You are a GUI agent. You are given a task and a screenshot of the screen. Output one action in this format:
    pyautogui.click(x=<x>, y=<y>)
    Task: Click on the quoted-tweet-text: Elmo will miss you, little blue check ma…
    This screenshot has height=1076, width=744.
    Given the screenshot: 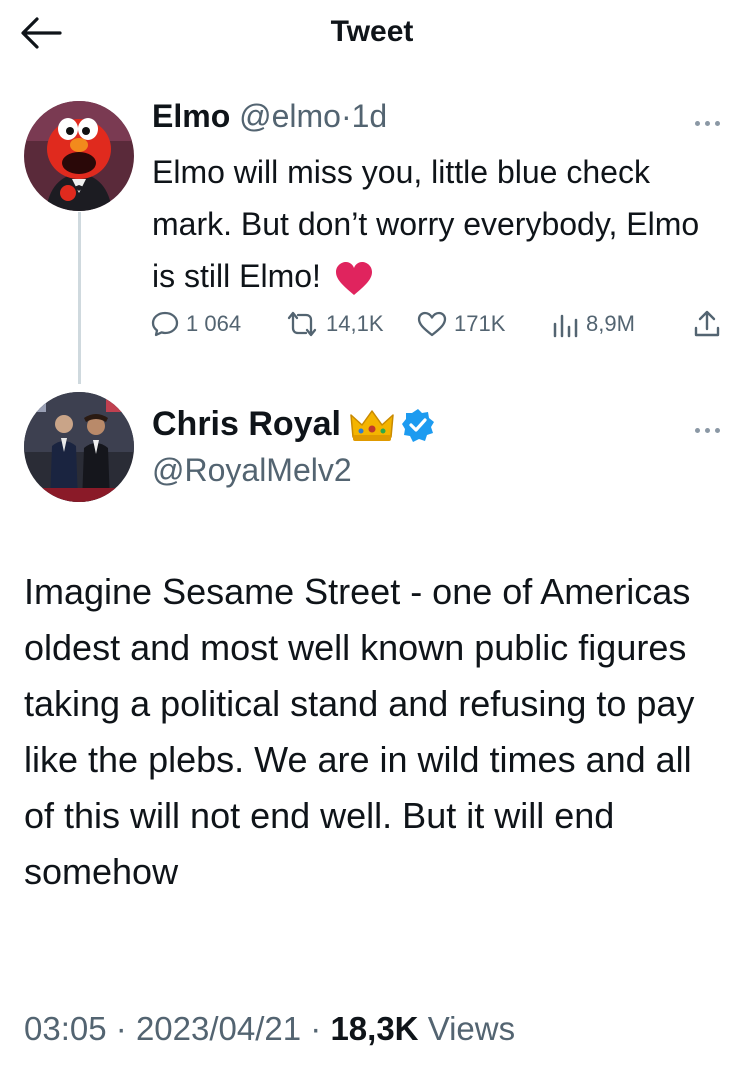 What is the action you would take?
    pyautogui.click(x=432, y=224)
    